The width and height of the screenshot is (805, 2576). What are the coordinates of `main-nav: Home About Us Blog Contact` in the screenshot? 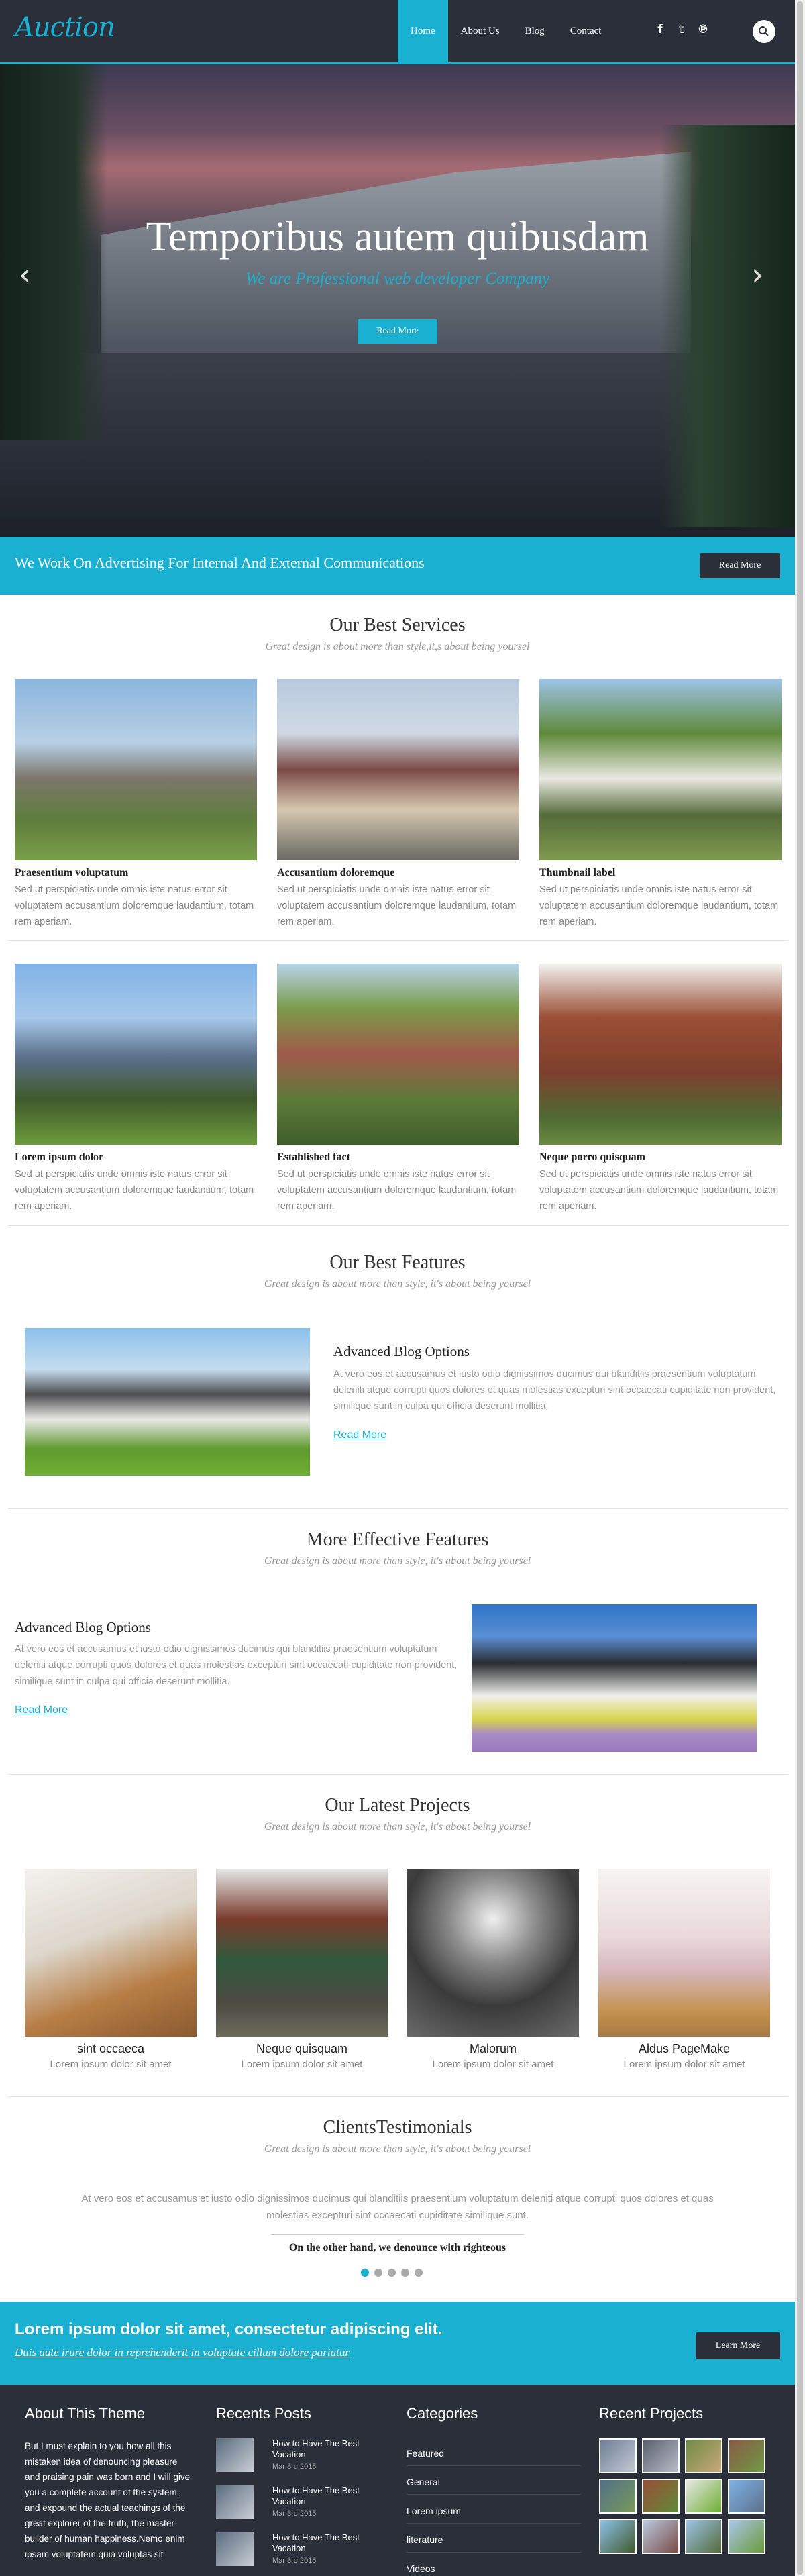 It's located at (506, 31).